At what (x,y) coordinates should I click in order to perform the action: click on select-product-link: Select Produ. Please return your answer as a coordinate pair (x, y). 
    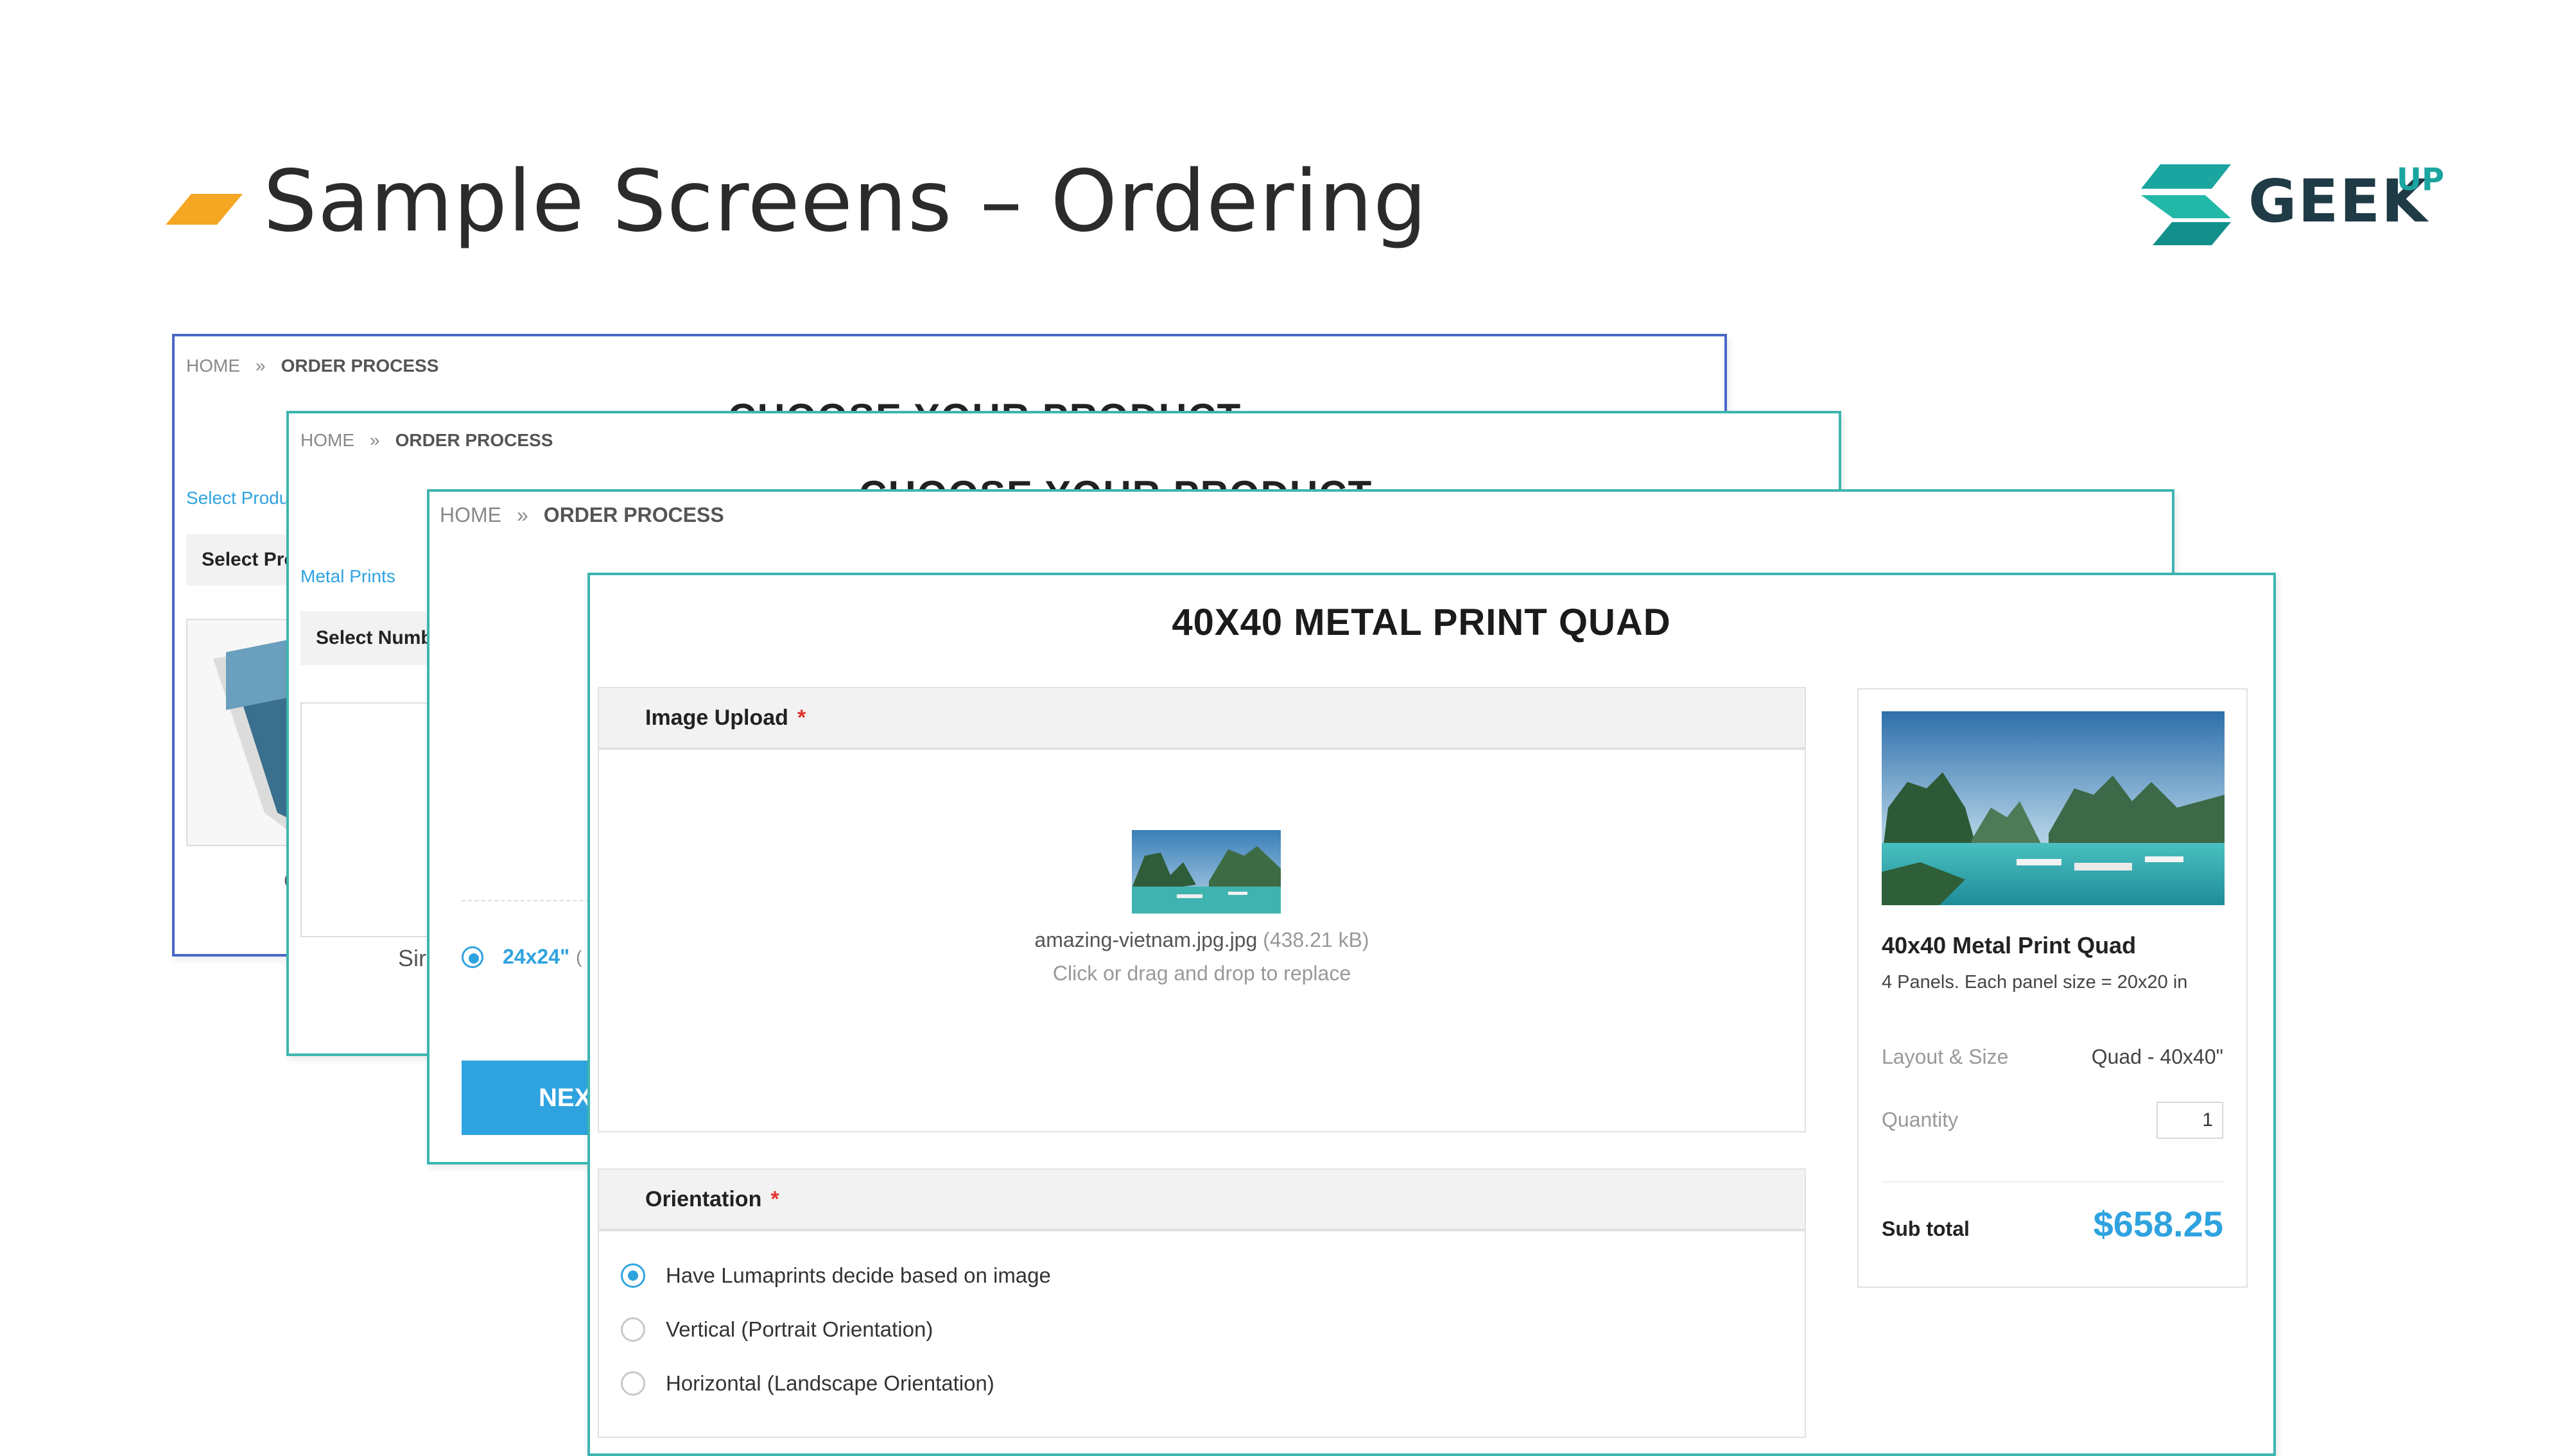
    Looking at the image, I should click on (237, 498).